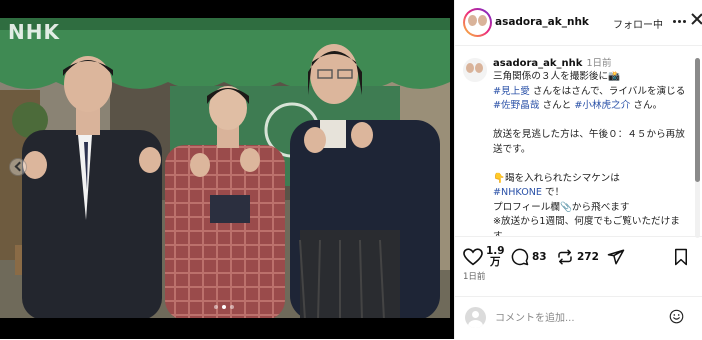 This screenshot has height=340, width=702. Describe the element at coordinates (475, 70) in the screenshot. I see `caption-avatar` at that location.